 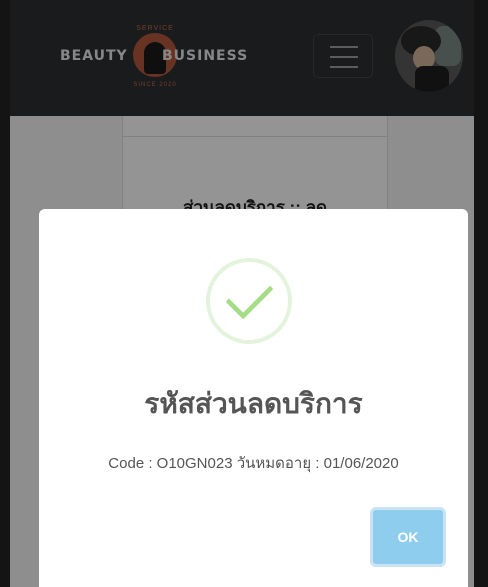 What do you see at coordinates (408, 537) in the screenshot?
I see `ok-button: OK` at bounding box center [408, 537].